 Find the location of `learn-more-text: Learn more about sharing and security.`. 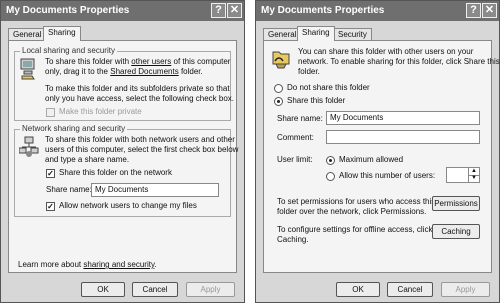

learn-more-text: Learn more about sharing and security. is located at coordinates (87, 265).